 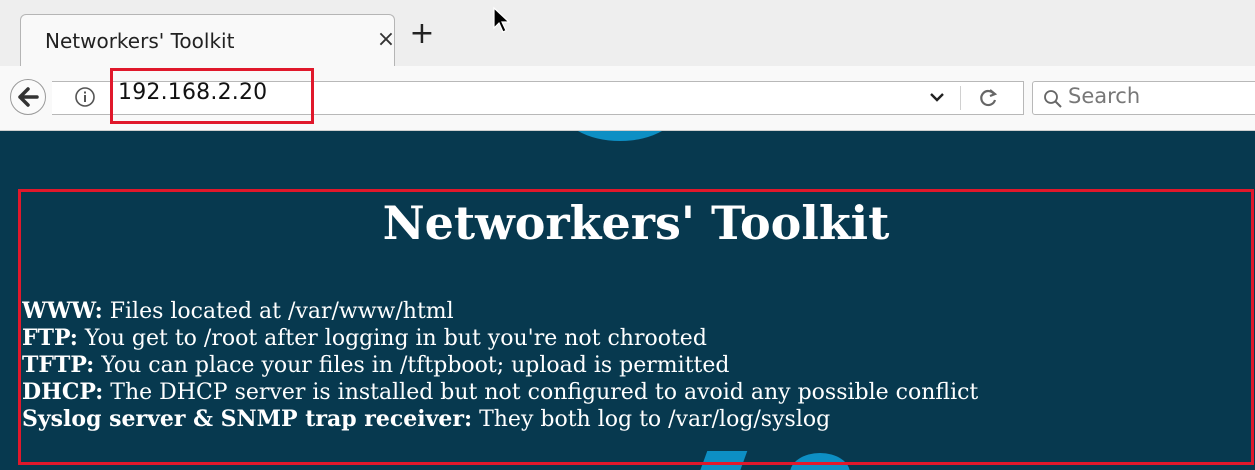 I want to click on tab-strip: Networkers' Toolkit × +, so click(x=627, y=33).